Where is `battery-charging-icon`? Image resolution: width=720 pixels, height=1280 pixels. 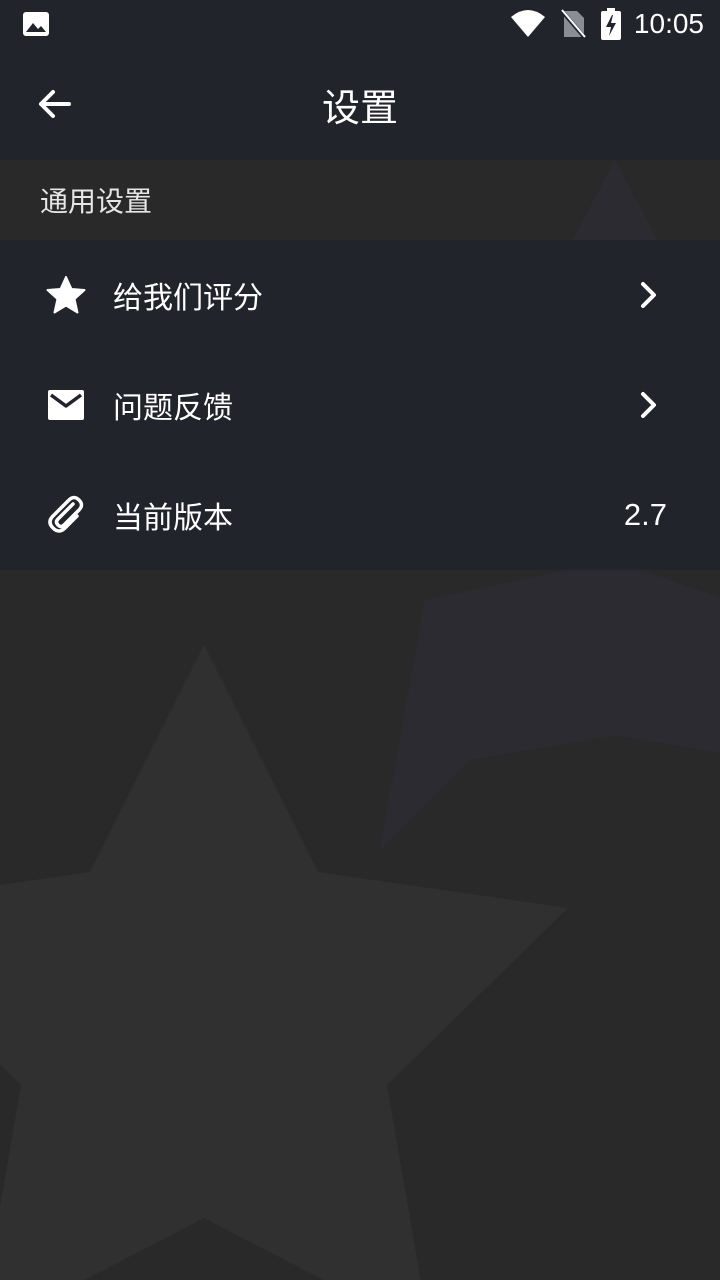 battery-charging-icon is located at coordinates (610, 24).